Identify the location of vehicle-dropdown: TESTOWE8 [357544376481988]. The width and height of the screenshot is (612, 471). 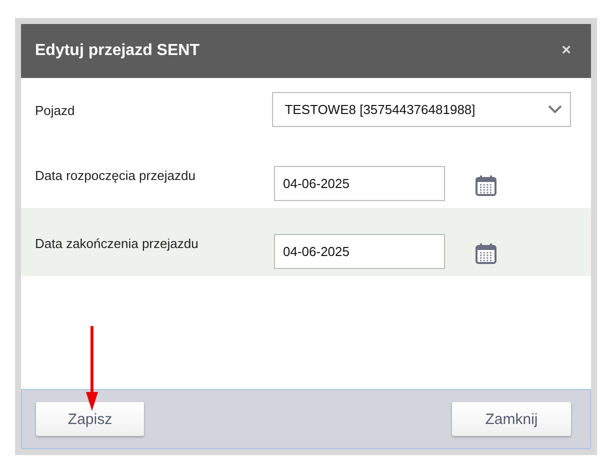
(421, 109).